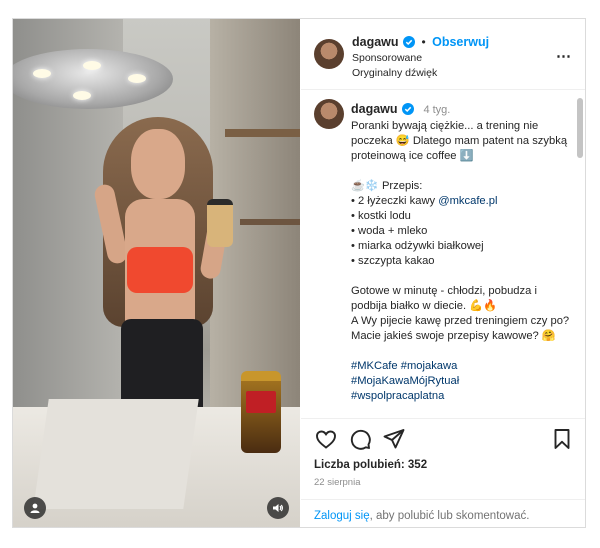 This screenshot has width=600, height=548. I want to click on protein-shaker, so click(220, 223).